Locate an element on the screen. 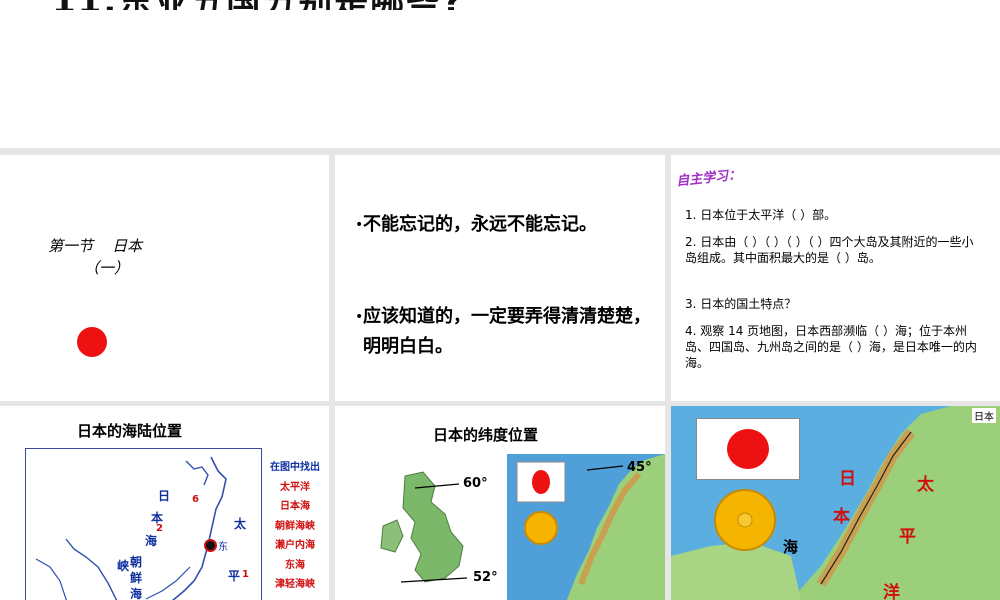  map-number-6: 6 is located at coordinates (195, 499).